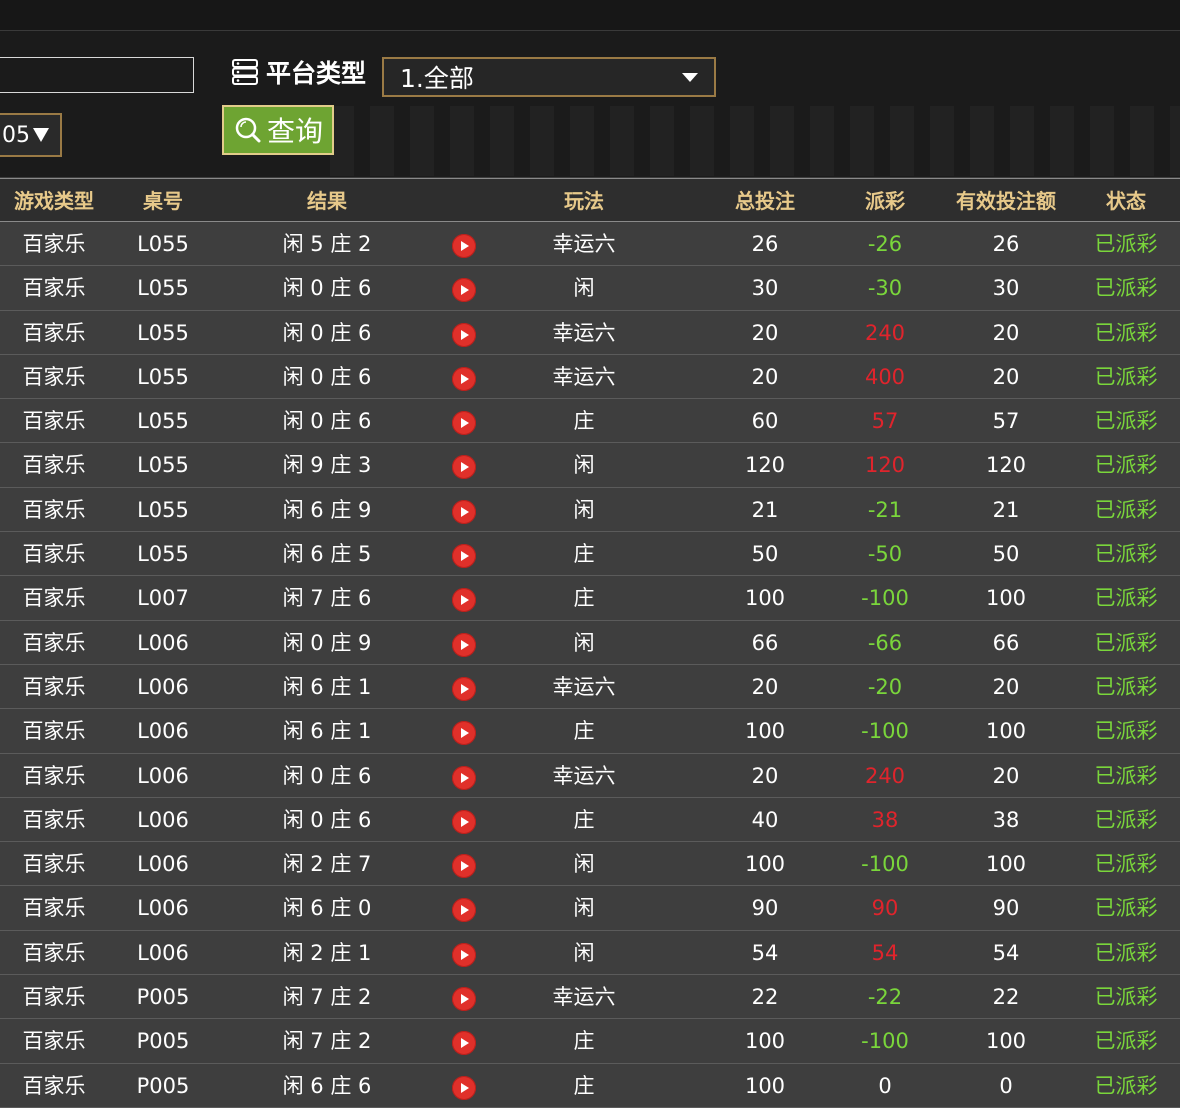 This screenshot has height=1108, width=1180. Describe the element at coordinates (437, 78) in the screenshot. I see `platform-type-value: 1.全部` at that location.